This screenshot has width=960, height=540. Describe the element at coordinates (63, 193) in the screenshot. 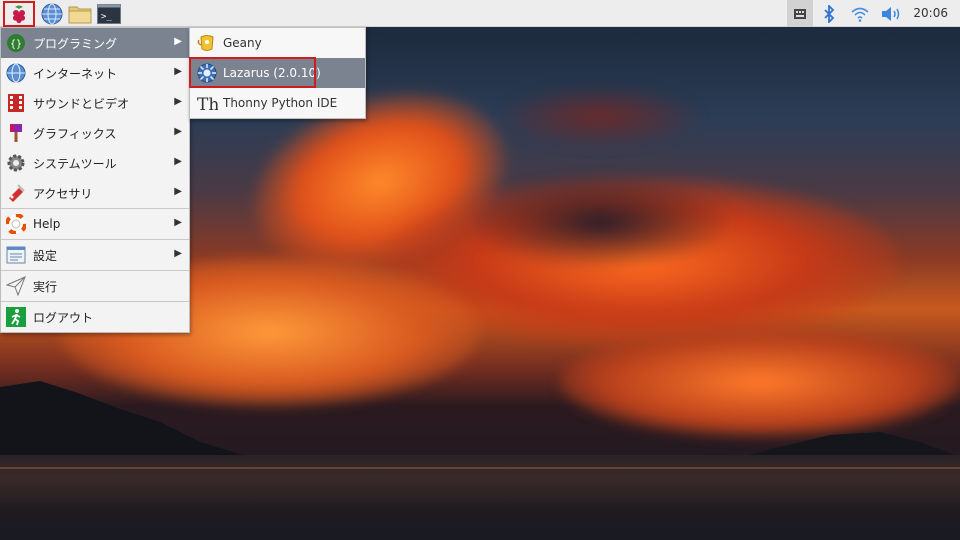

I see `menu-item-label: アクセサリ` at that location.